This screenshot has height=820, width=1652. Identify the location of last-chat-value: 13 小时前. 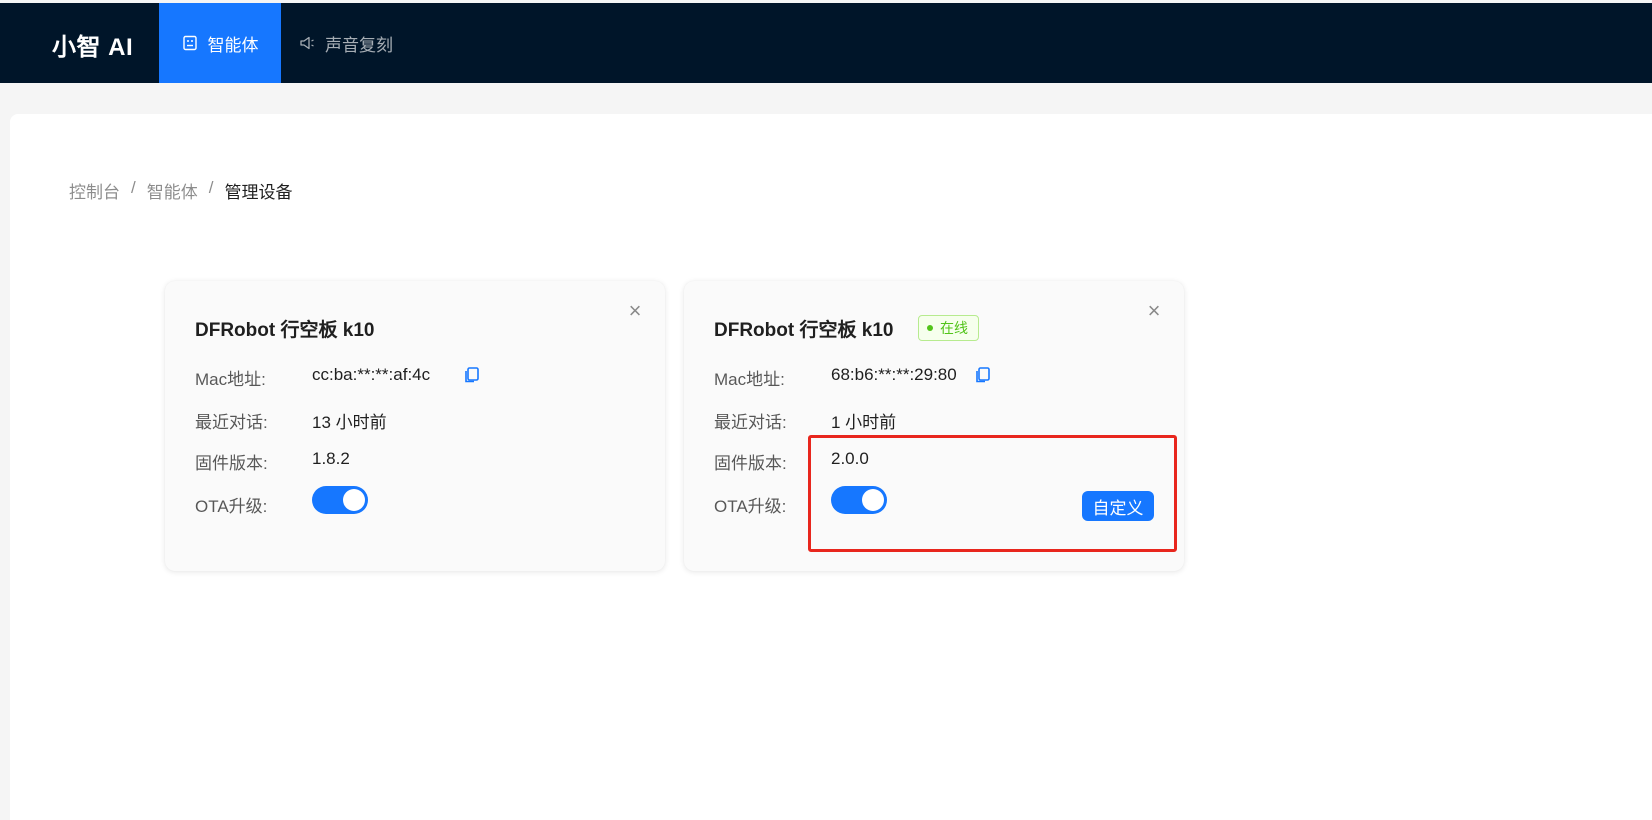
(349, 422).